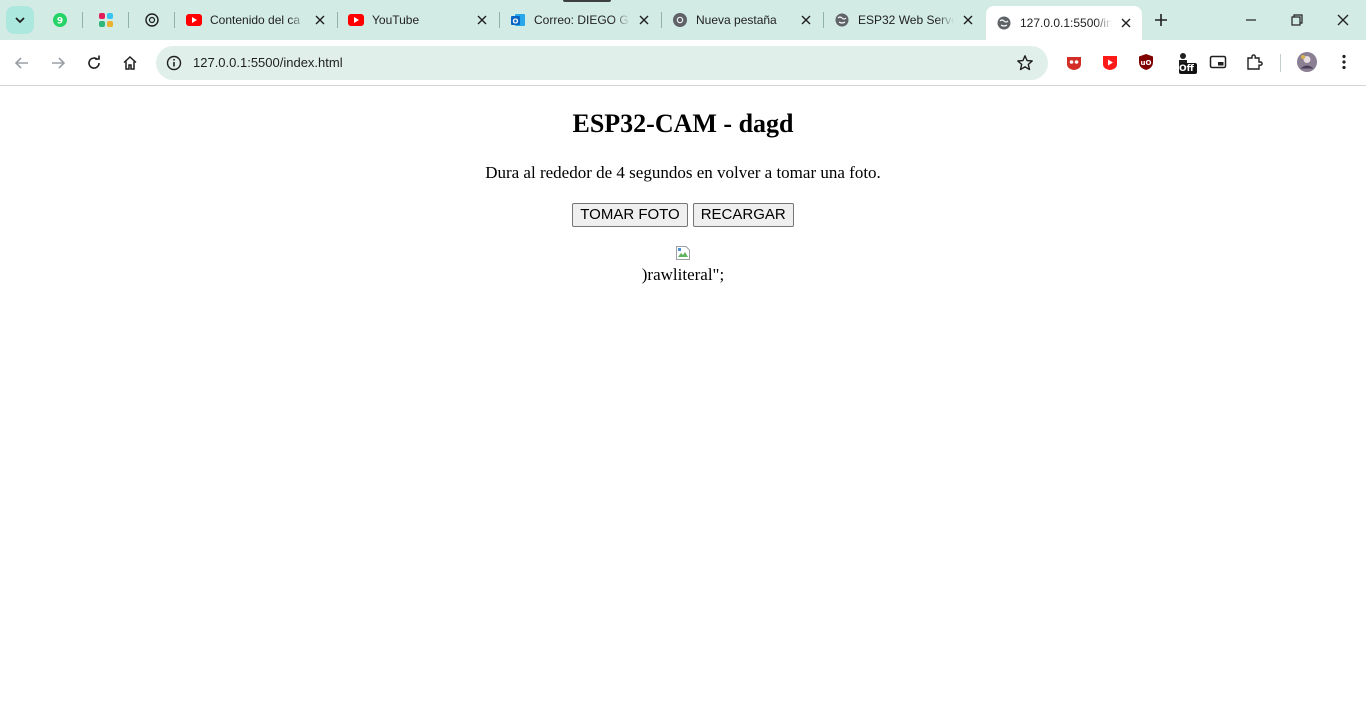 The height and width of the screenshot is (727, 1366). I want to click on openai-icon, so click(152, 20).